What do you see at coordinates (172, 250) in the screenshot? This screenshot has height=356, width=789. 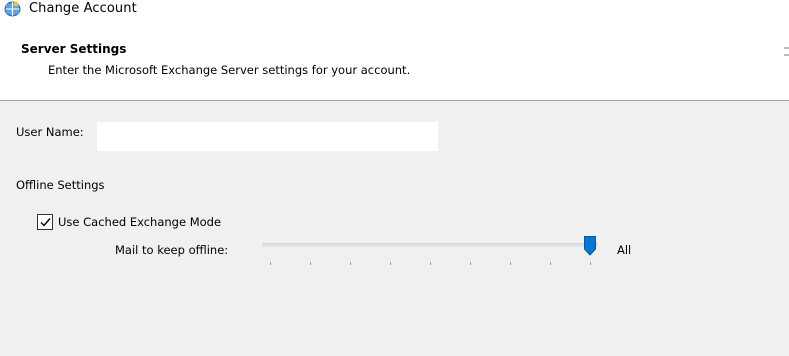 I see `mail-to-keep-offline-label: Mail to keep offline:` at bounding box center [172, 250].